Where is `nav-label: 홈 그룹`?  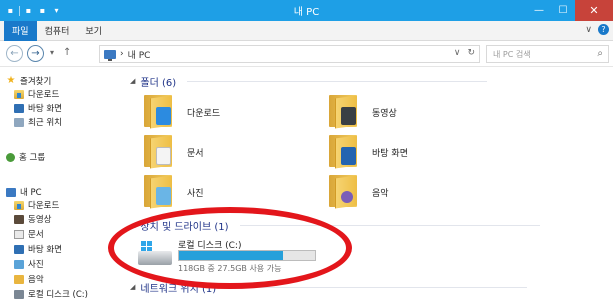
nav-label: 홈 그룹 is located at coordinates (32, 158).